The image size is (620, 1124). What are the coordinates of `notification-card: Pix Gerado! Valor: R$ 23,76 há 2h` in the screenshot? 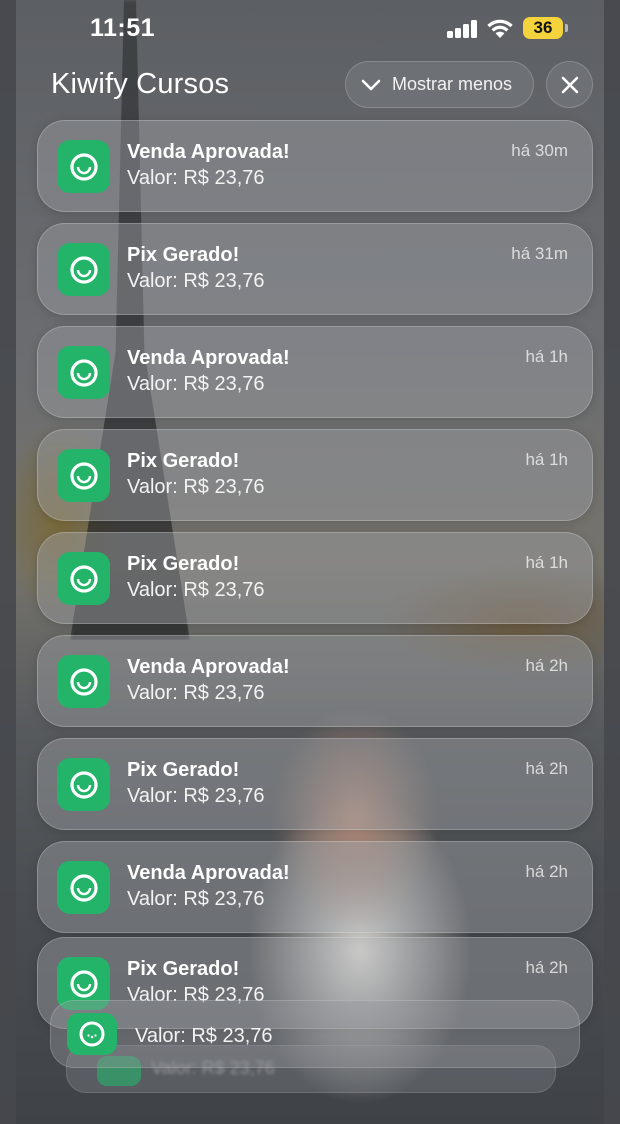 It's located at (315, 784).